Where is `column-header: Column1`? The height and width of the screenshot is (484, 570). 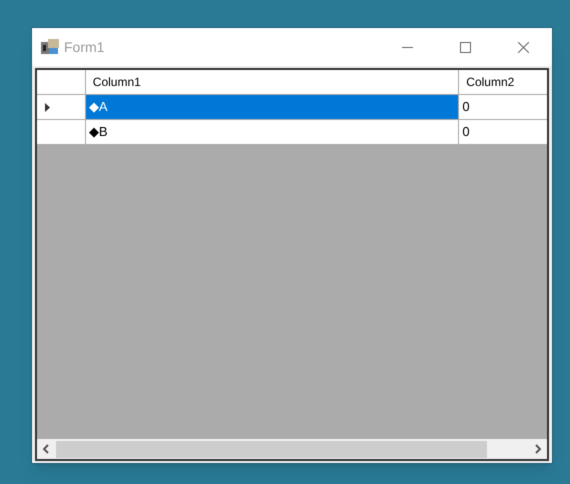
column-header: Column1 is located at coordinates (273, 82).